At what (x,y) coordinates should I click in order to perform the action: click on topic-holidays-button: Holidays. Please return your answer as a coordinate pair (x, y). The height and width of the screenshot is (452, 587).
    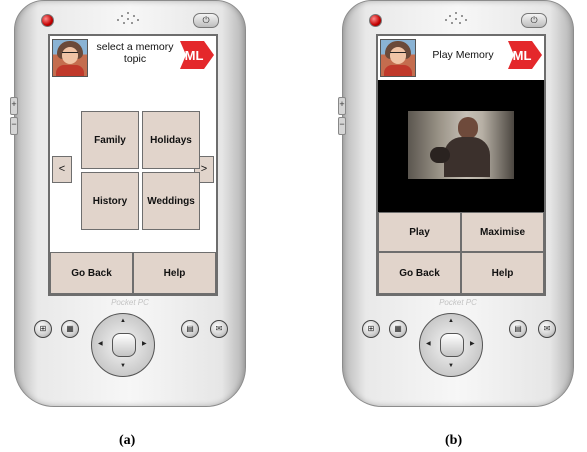
    Looking at the image, I should click on (171, 140).